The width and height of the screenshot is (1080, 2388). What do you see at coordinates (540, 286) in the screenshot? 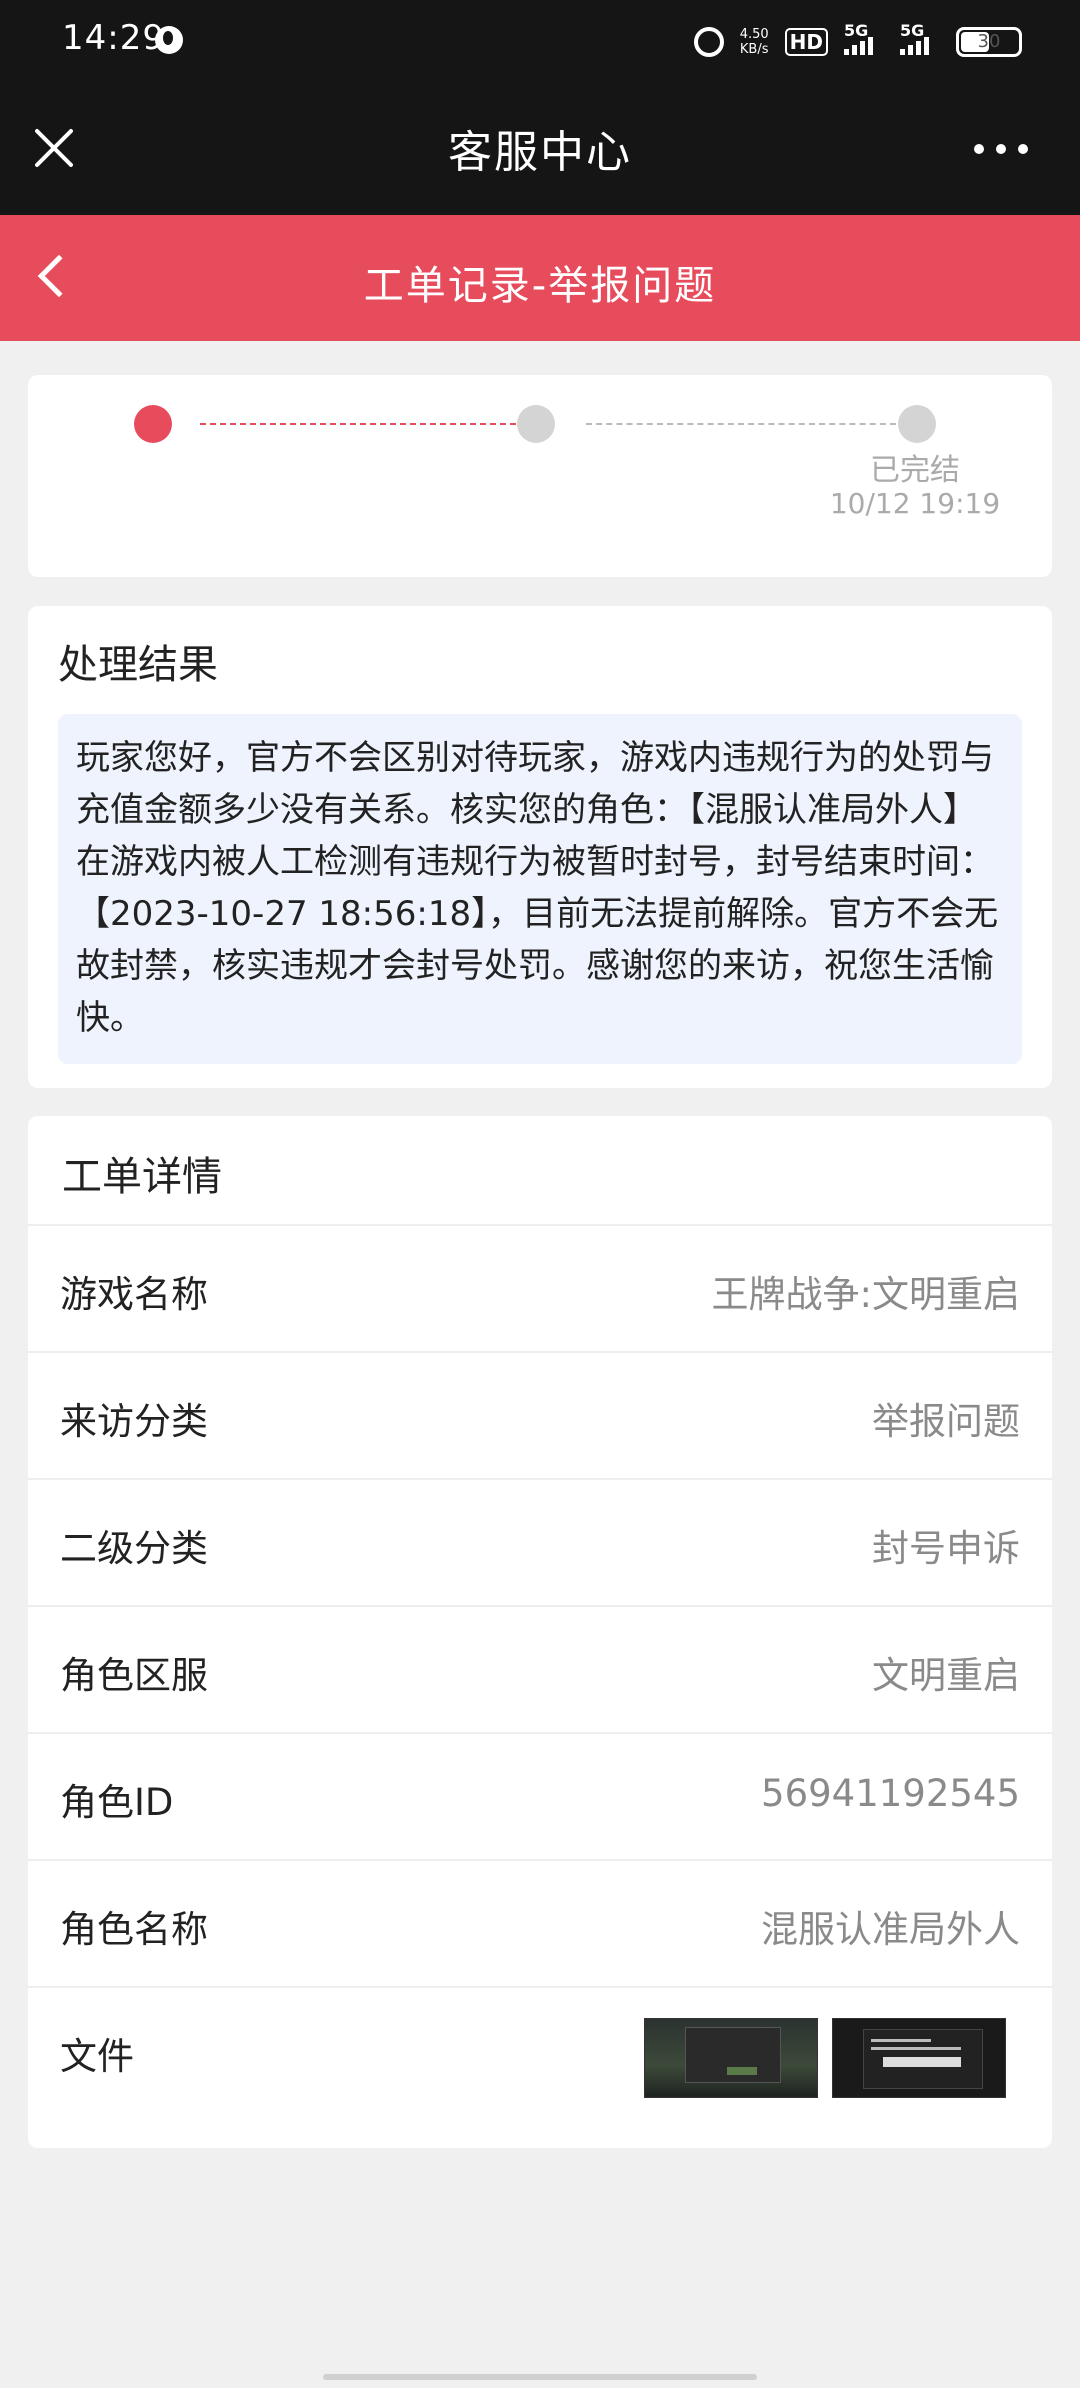
I see `page-title: 工单记录-举报问题` at bounding box center [540, 286].